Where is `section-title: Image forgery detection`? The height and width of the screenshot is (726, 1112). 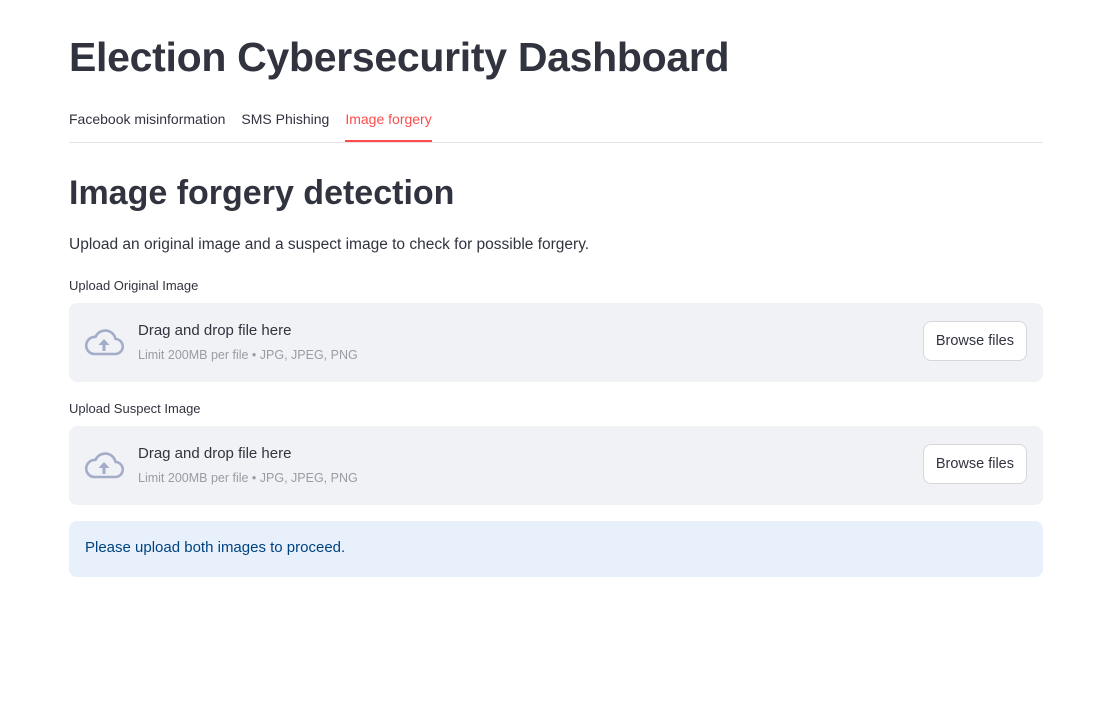 section-title: Image forgery detection is located at coordinates (262, 193).